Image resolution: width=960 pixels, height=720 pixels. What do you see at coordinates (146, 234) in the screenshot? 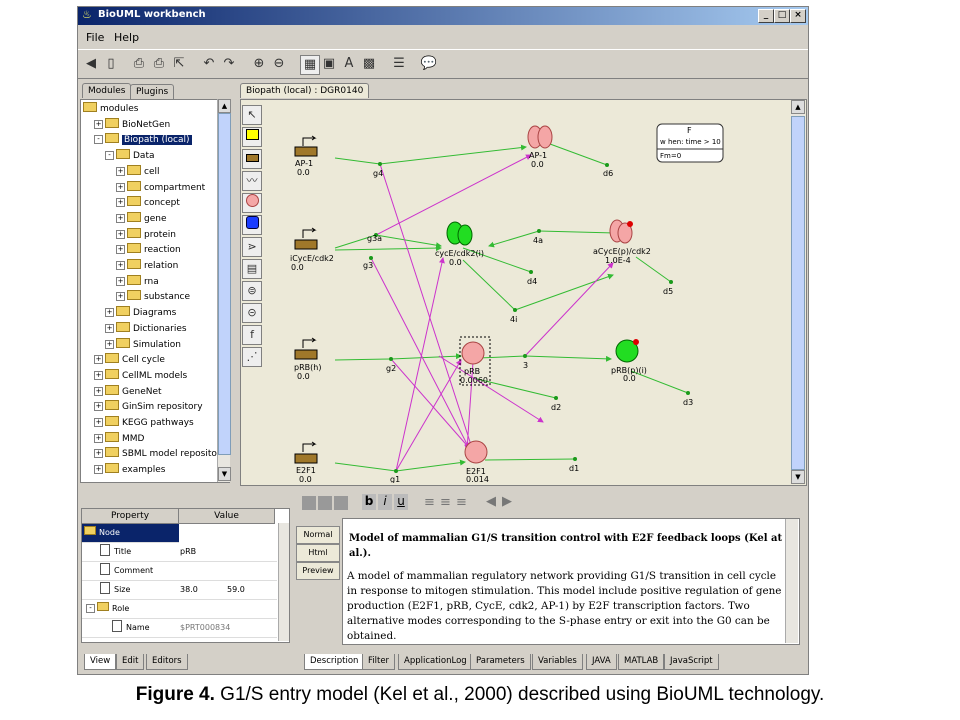
I see `tree-node: + protein` at bounding box center [146, 234].